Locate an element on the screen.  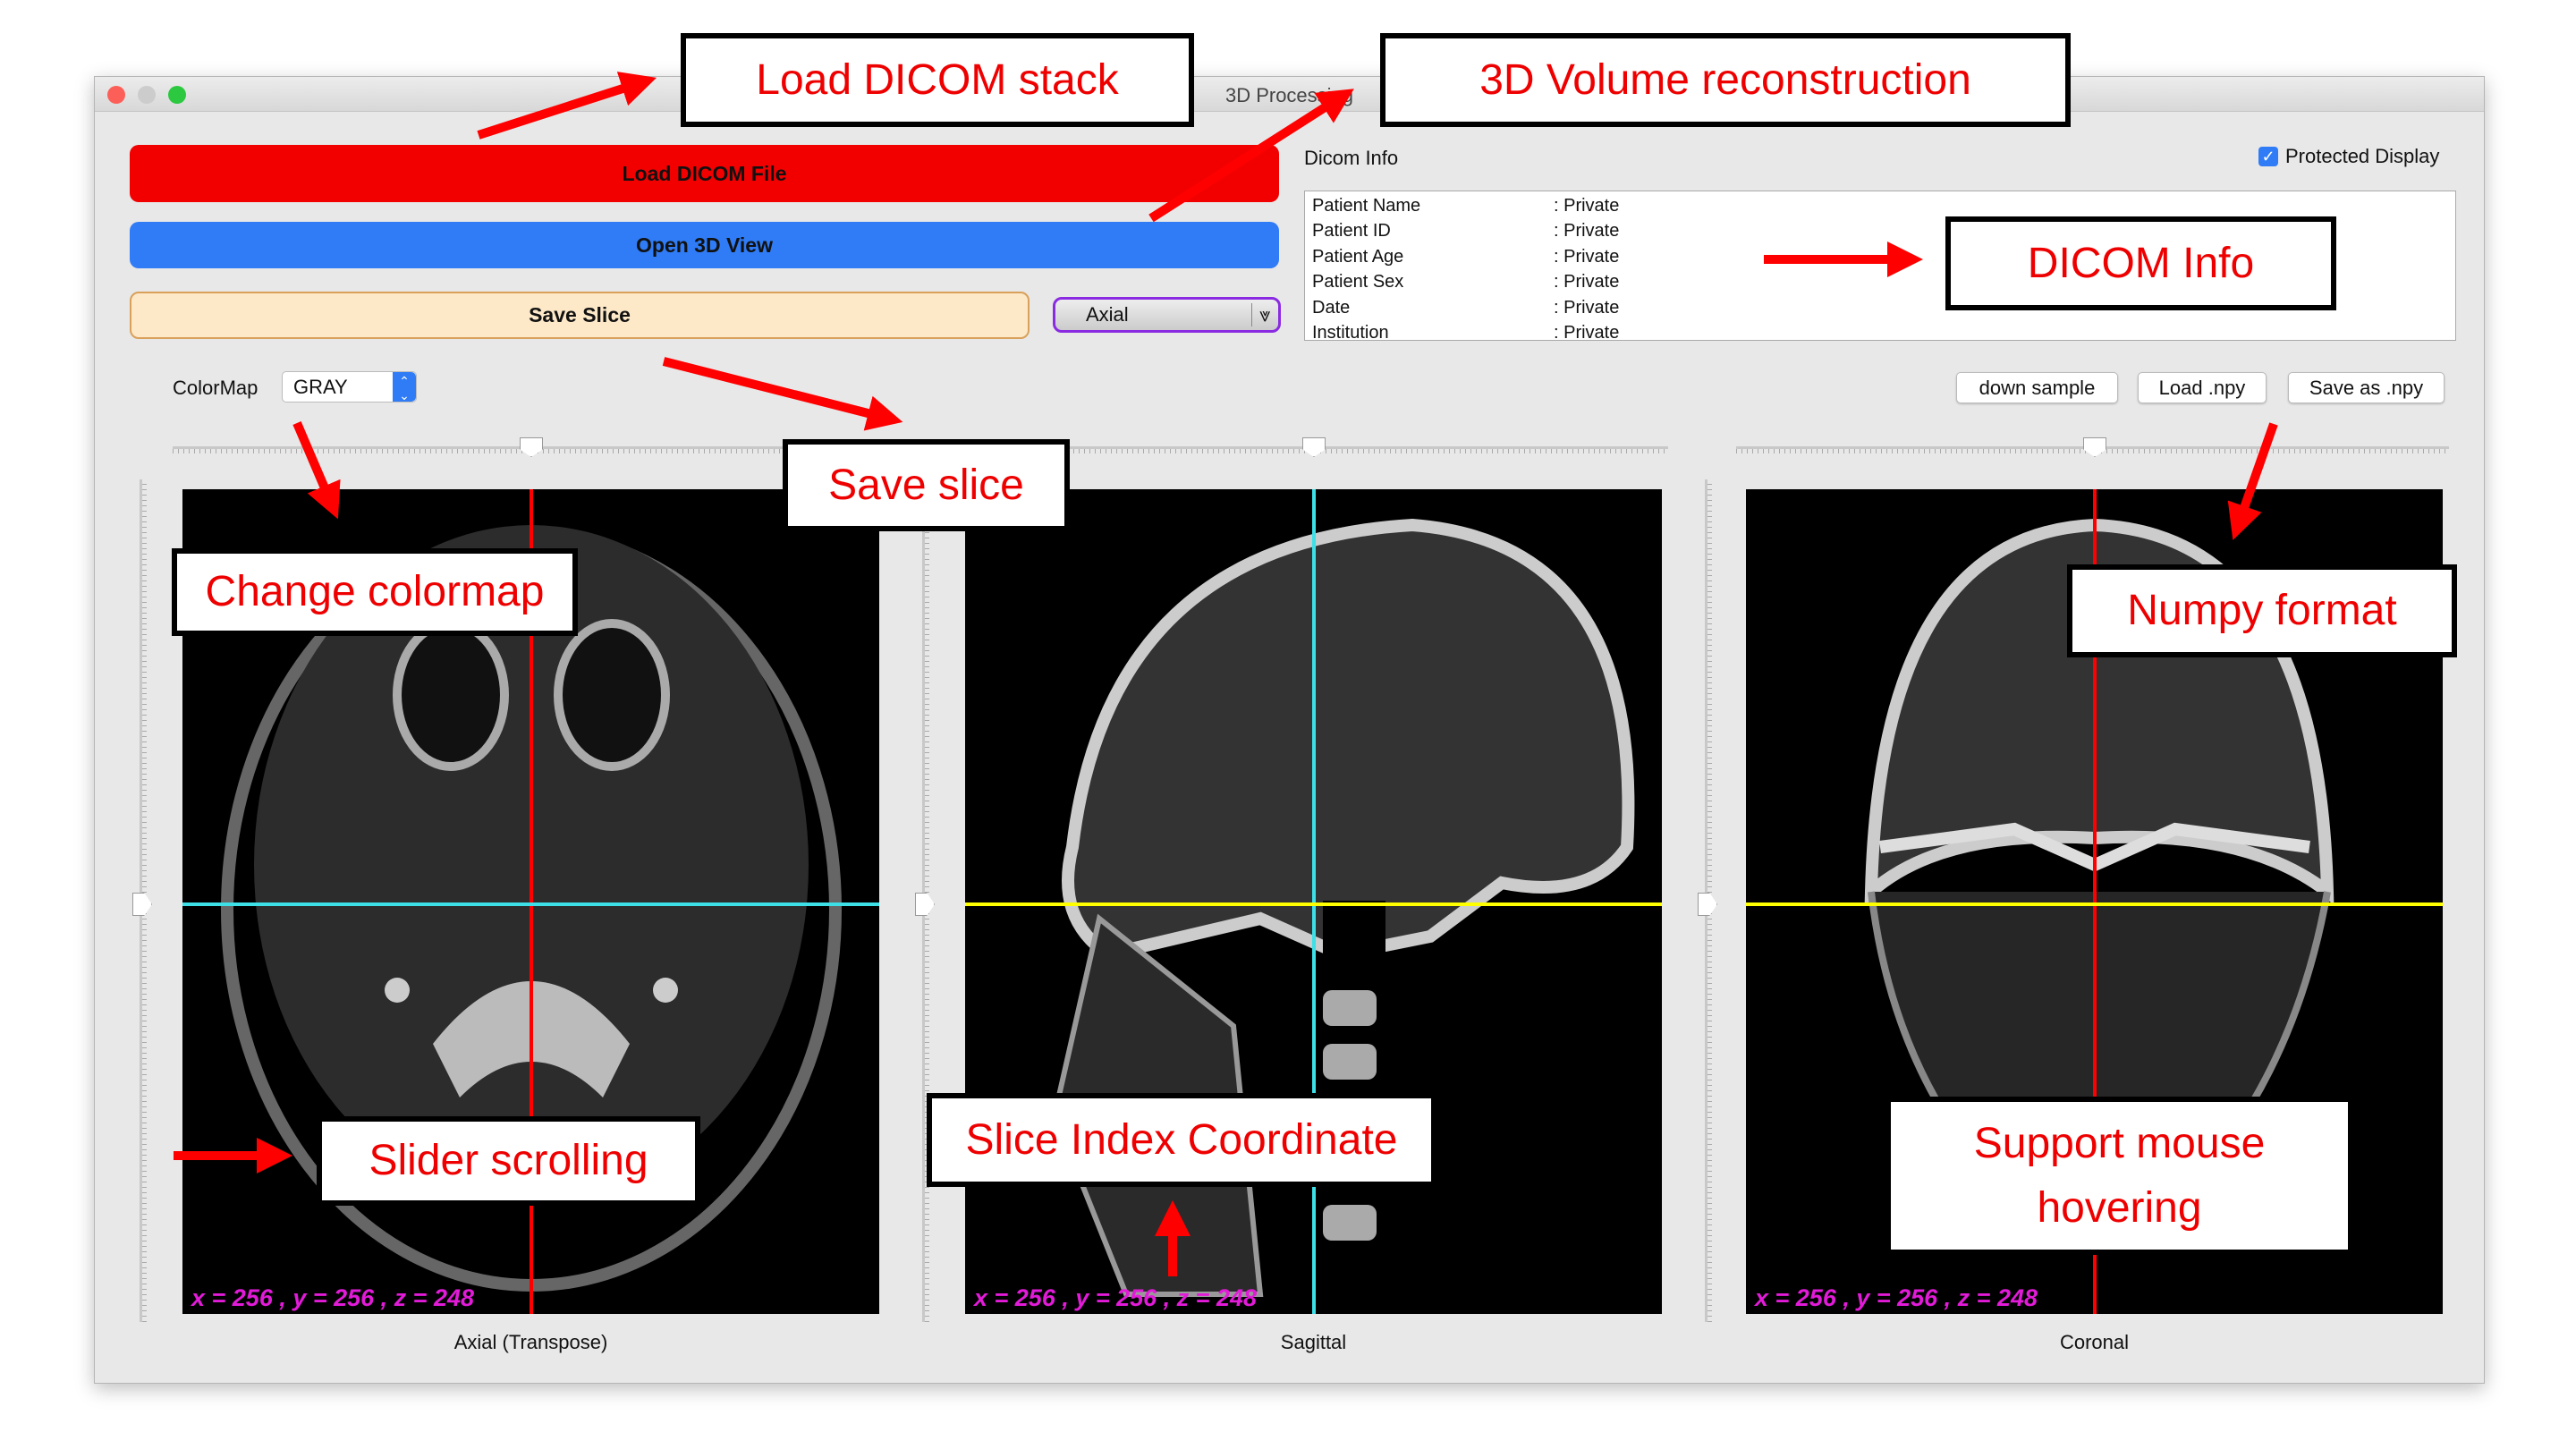
callout-colormap: Change colormap is located at coordinates (375, 592).